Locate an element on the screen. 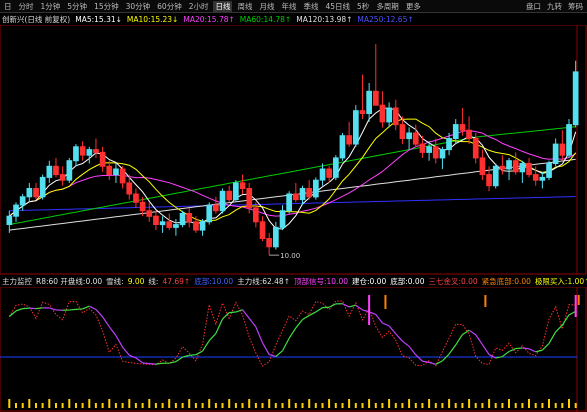  indicator-title: 主力监控 is located at coordinates (17, 281).